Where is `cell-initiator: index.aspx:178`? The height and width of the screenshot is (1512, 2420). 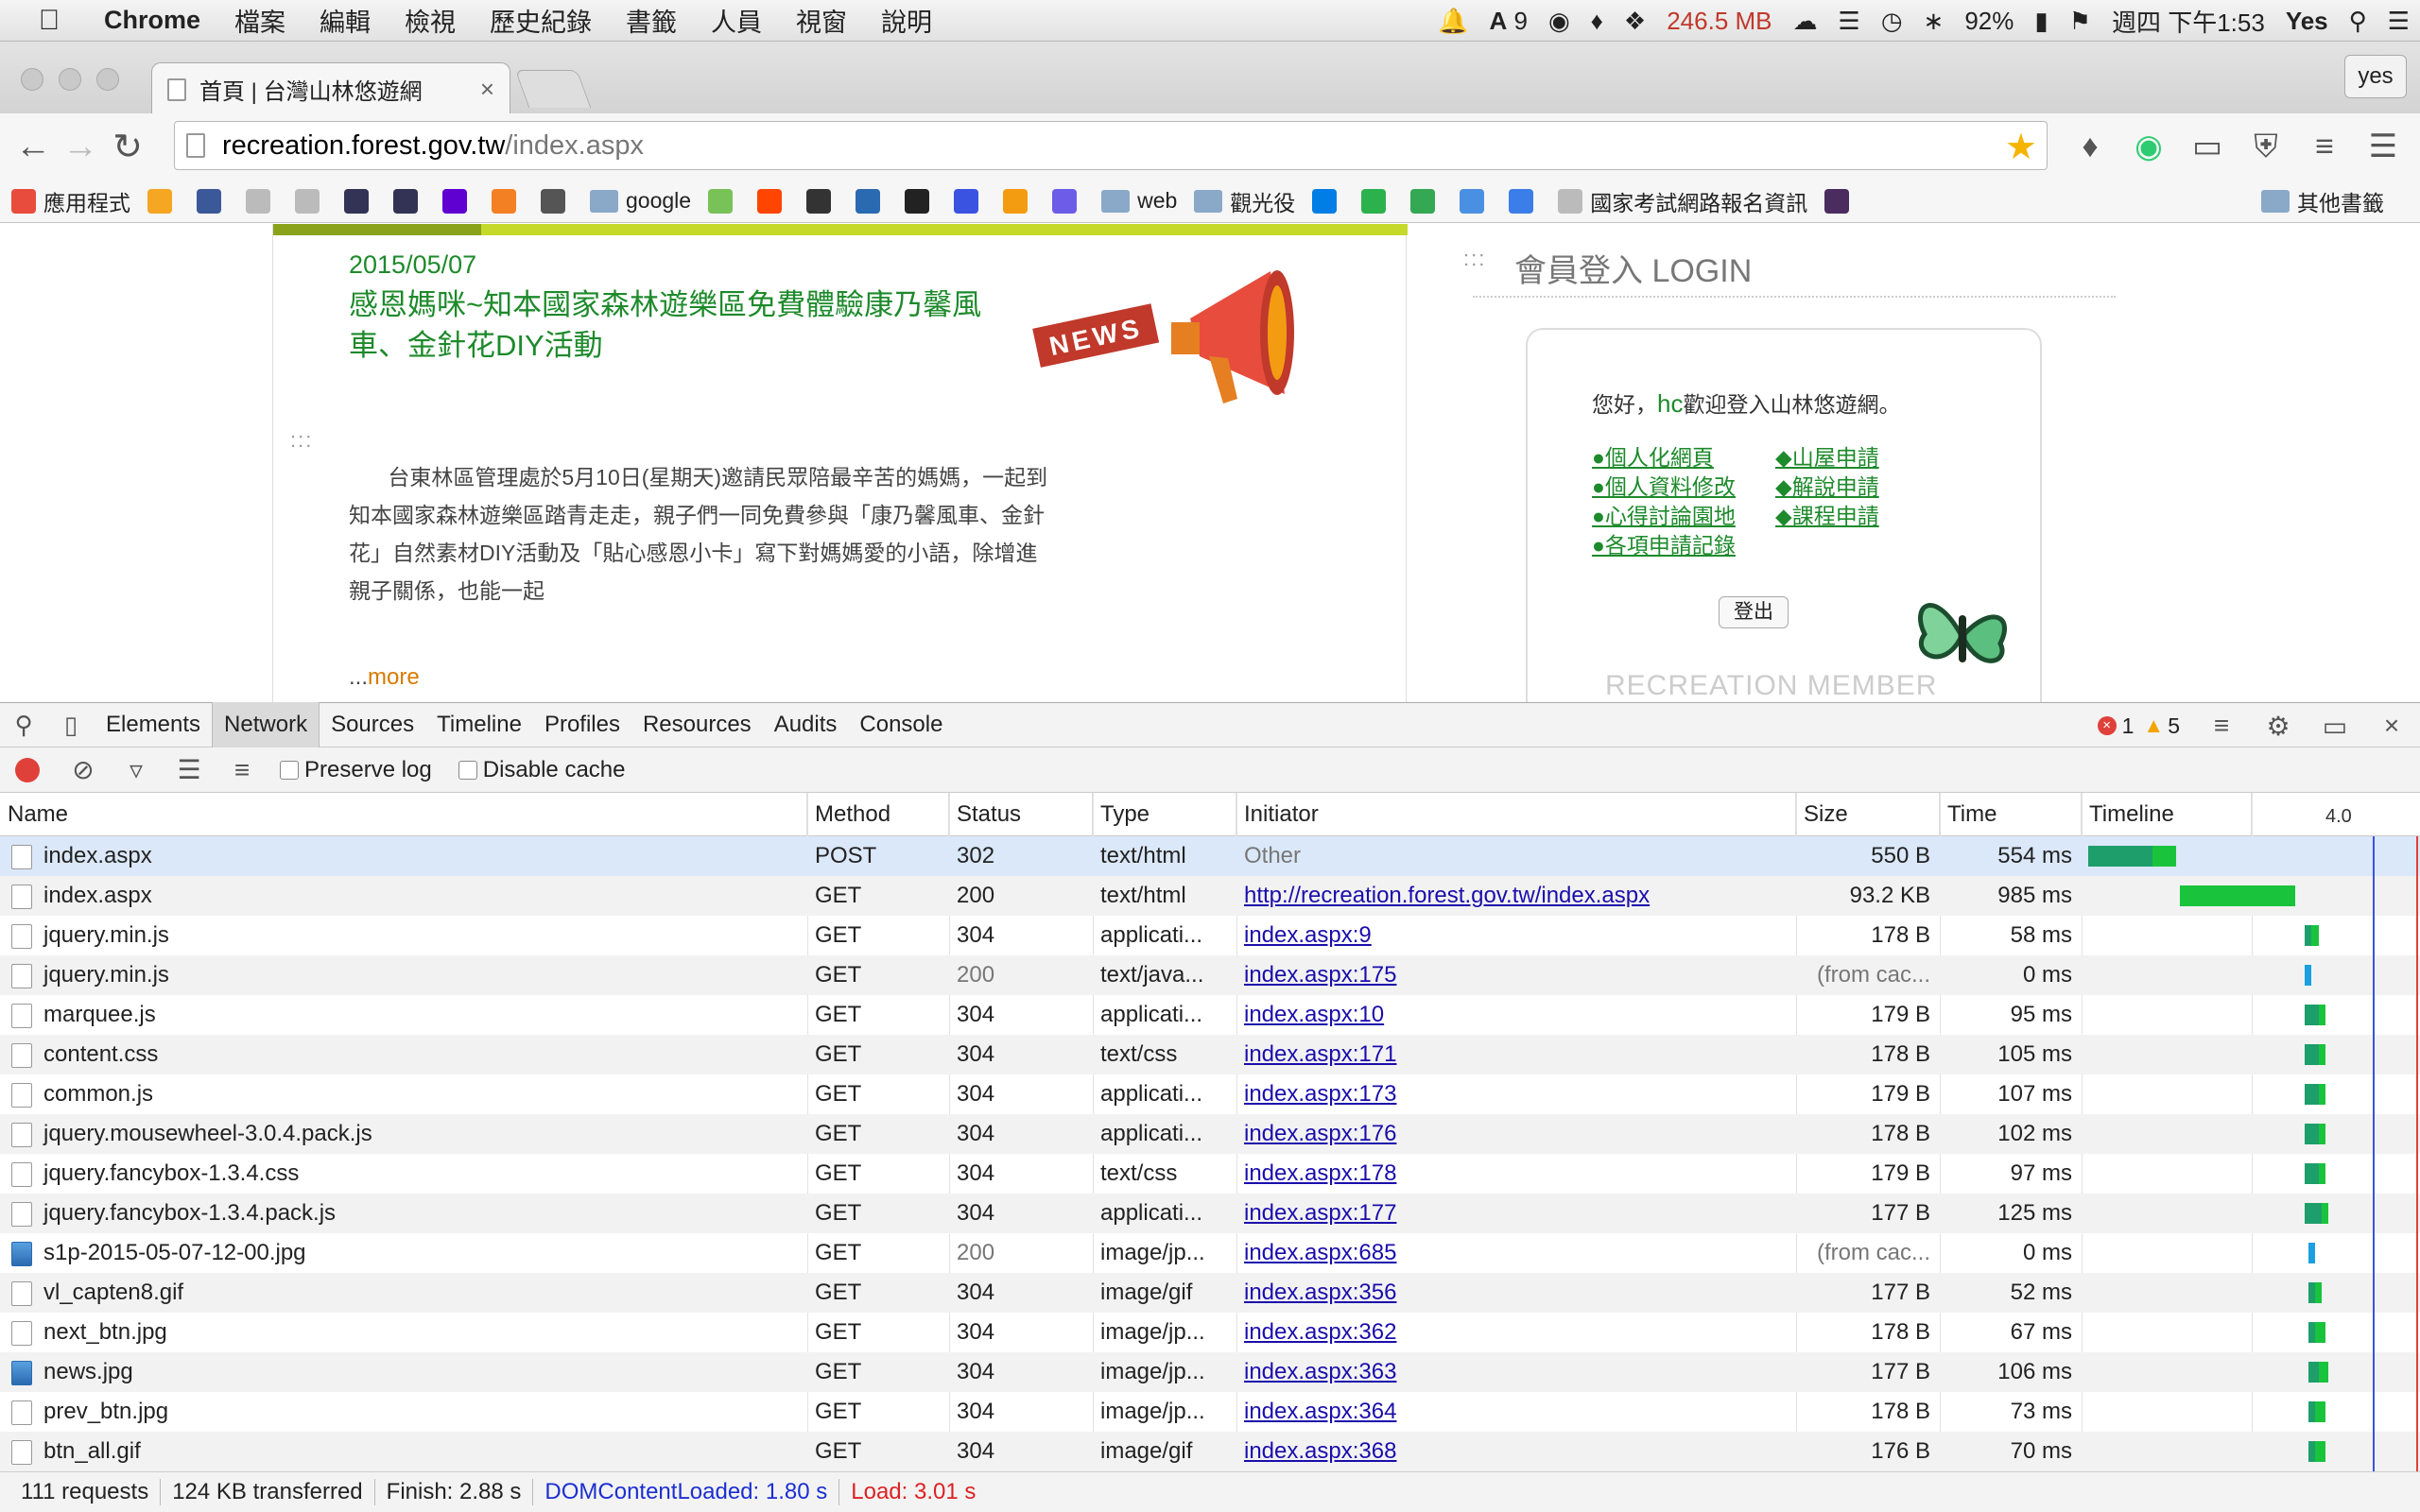 cell-initiator: index.aspx:178 is located at coordinates (1516, 1174).